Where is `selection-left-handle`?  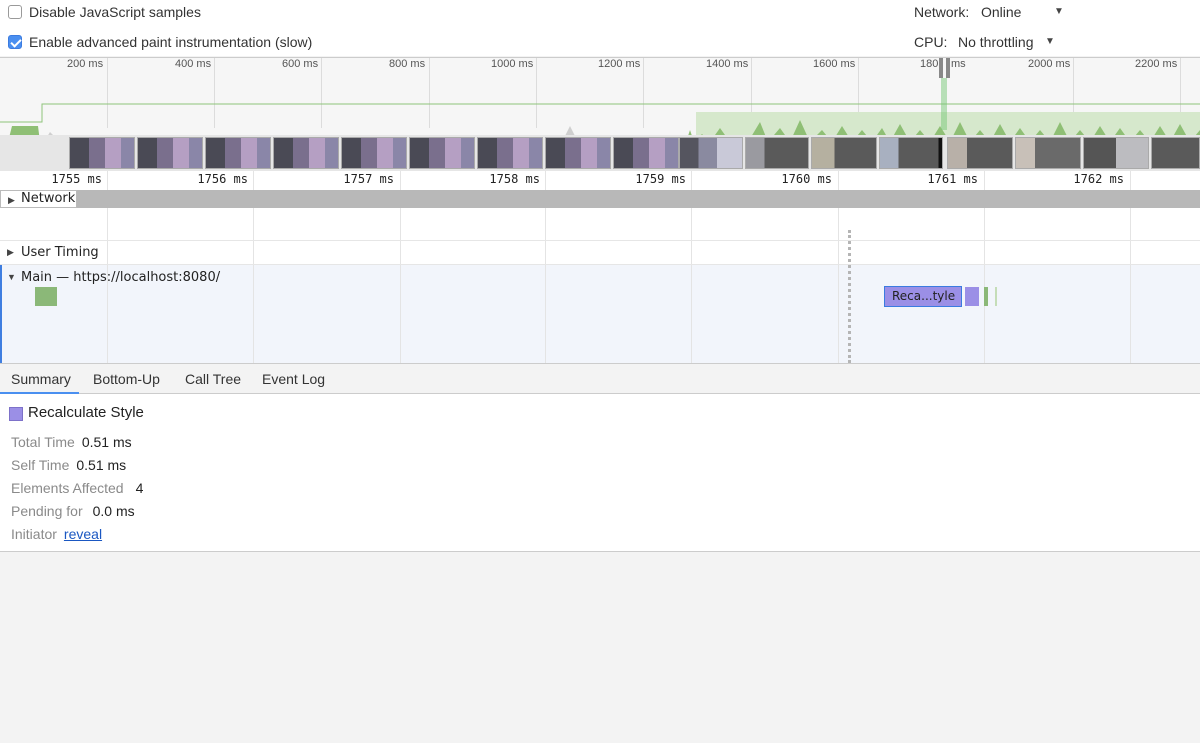 selection-left-handle is located at coordinates (941, 68).